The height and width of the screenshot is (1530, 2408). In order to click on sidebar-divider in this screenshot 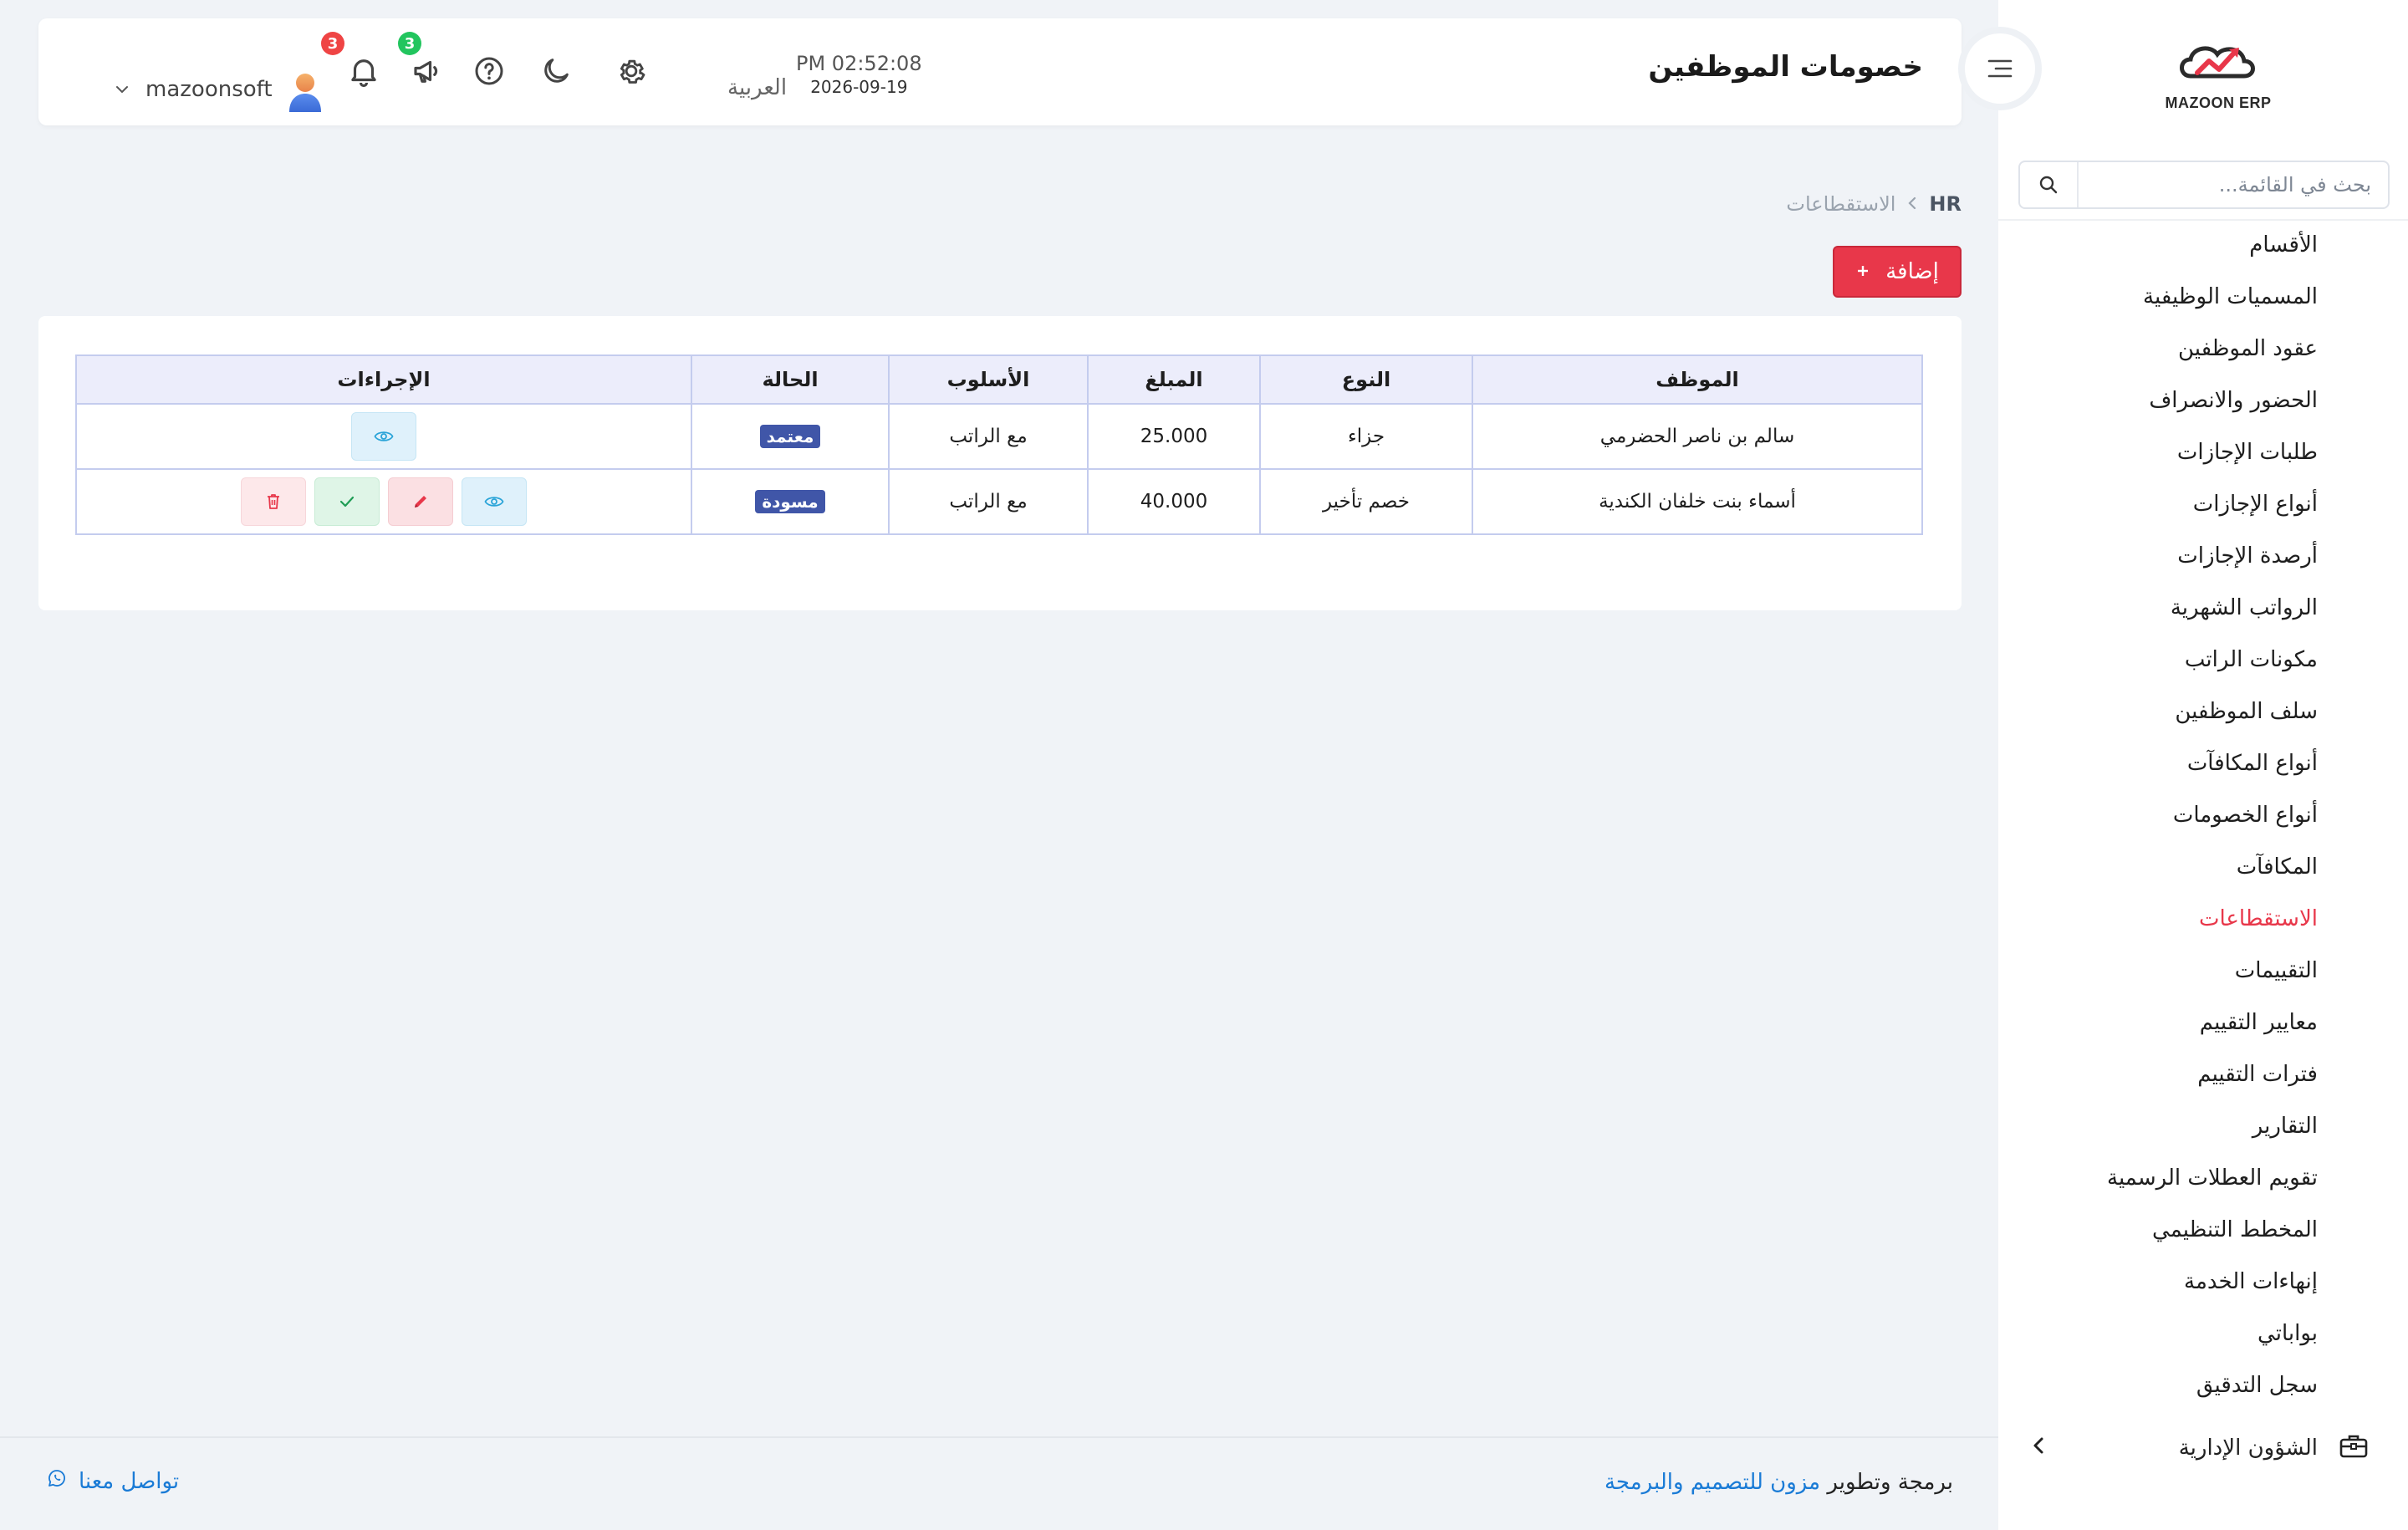, I will do `click(2203, 220)`.